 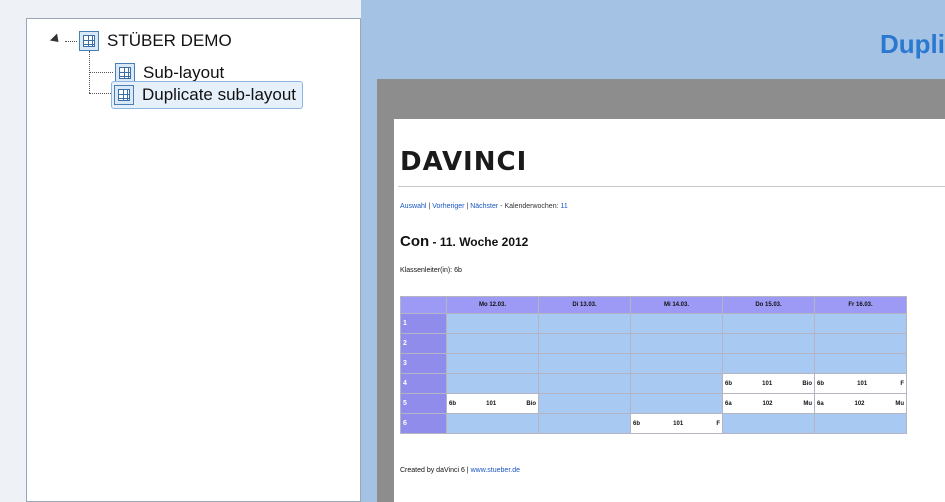 I want to click on day-header: Do 15.03., so click(x=768, y=305).